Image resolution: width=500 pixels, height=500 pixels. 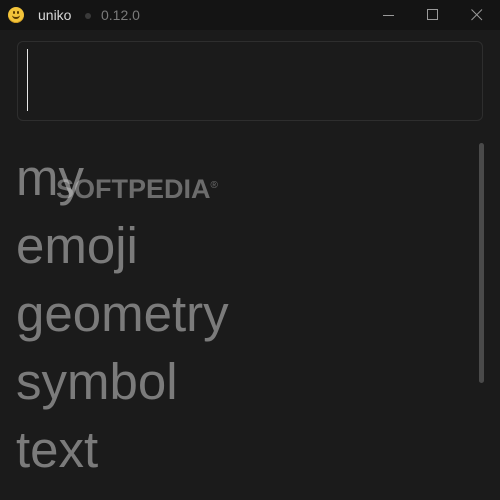 I want to click on maximize-button, so click(x=433, y=15).